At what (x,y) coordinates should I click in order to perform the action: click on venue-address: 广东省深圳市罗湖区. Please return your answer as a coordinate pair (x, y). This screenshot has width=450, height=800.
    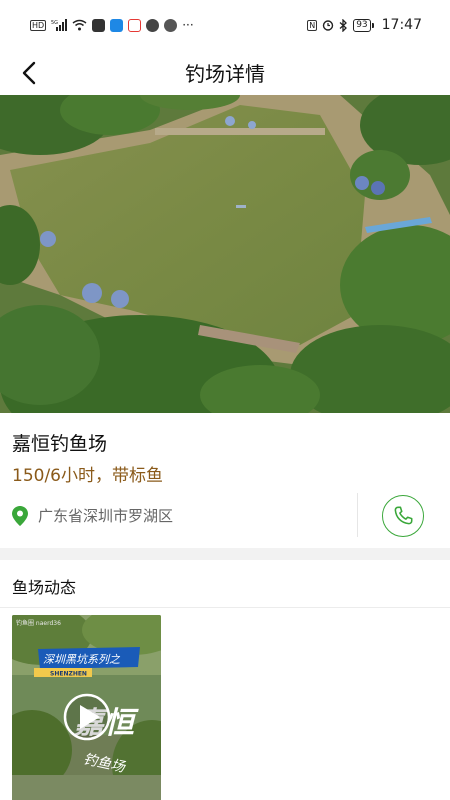
    Looking at the image, I should click on (106, 516).